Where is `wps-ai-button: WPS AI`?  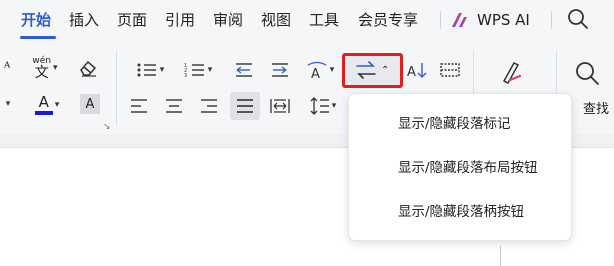 wps-ai-button: WPS AI is located at coordinates (490, 20).